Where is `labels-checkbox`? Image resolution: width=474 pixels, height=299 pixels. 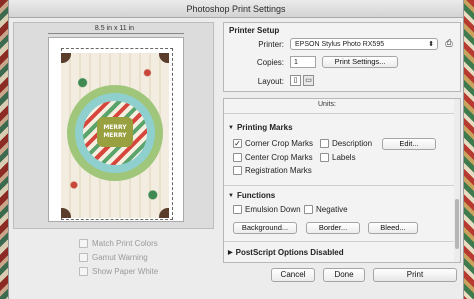 labels-checkbox is located at coordinates (324, 157).